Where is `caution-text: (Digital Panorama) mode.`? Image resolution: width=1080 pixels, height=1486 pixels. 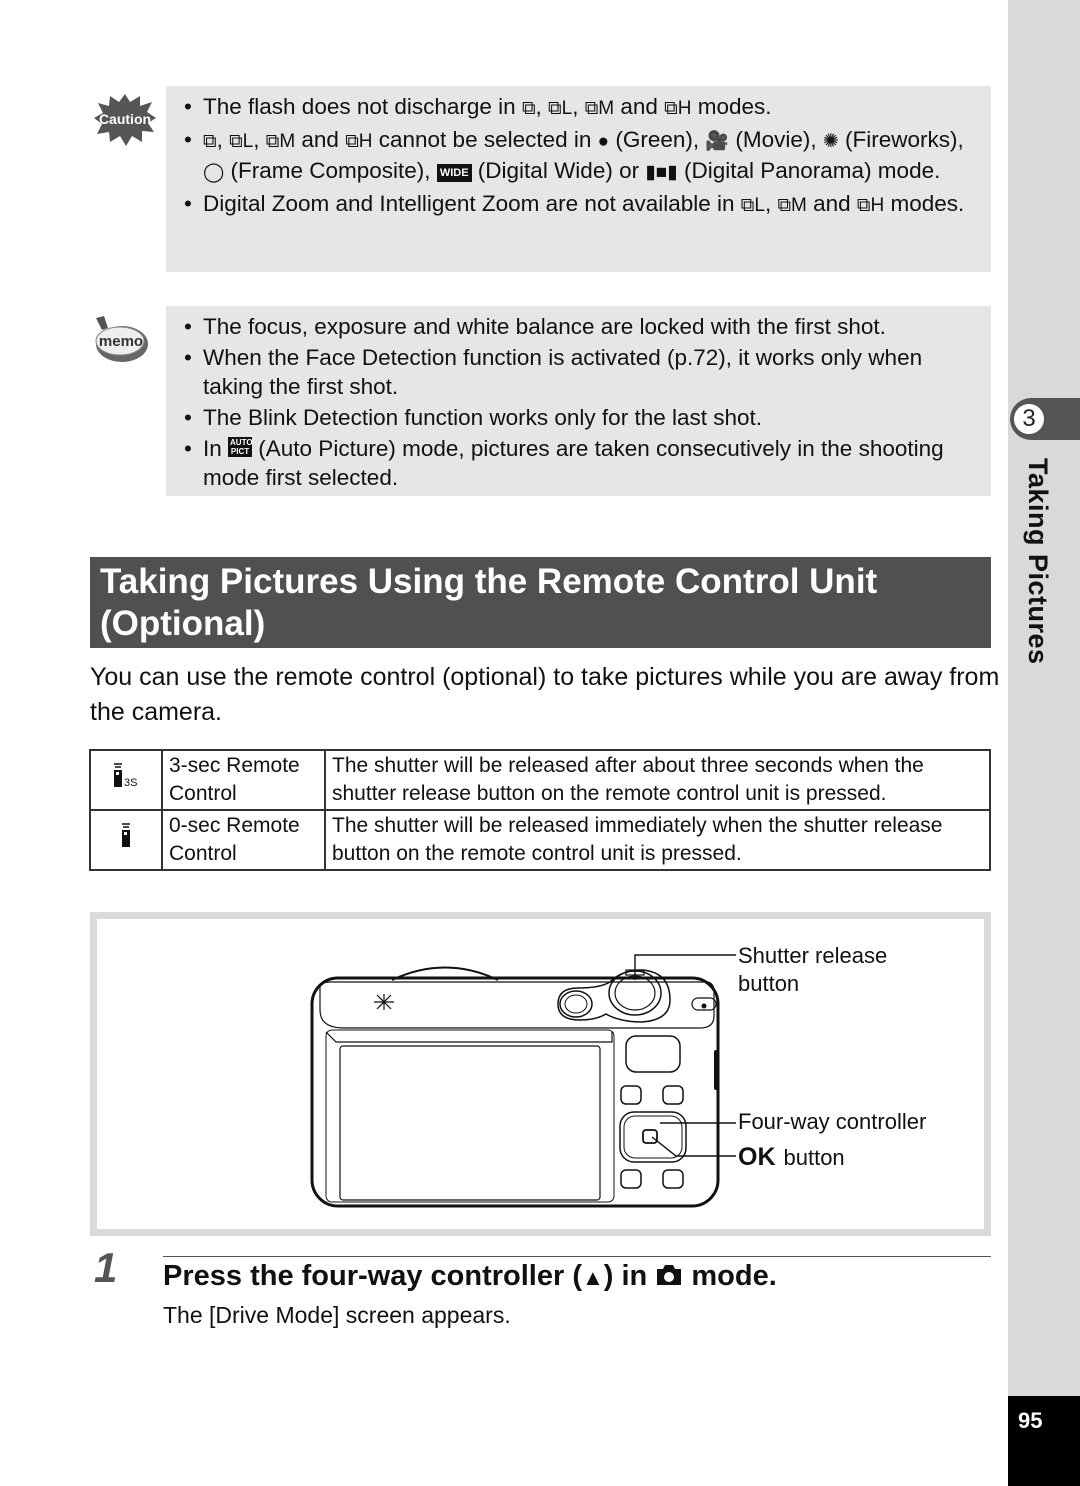
caution-text: (Digital Panorama) mode. is located at coordinates (809, 170).